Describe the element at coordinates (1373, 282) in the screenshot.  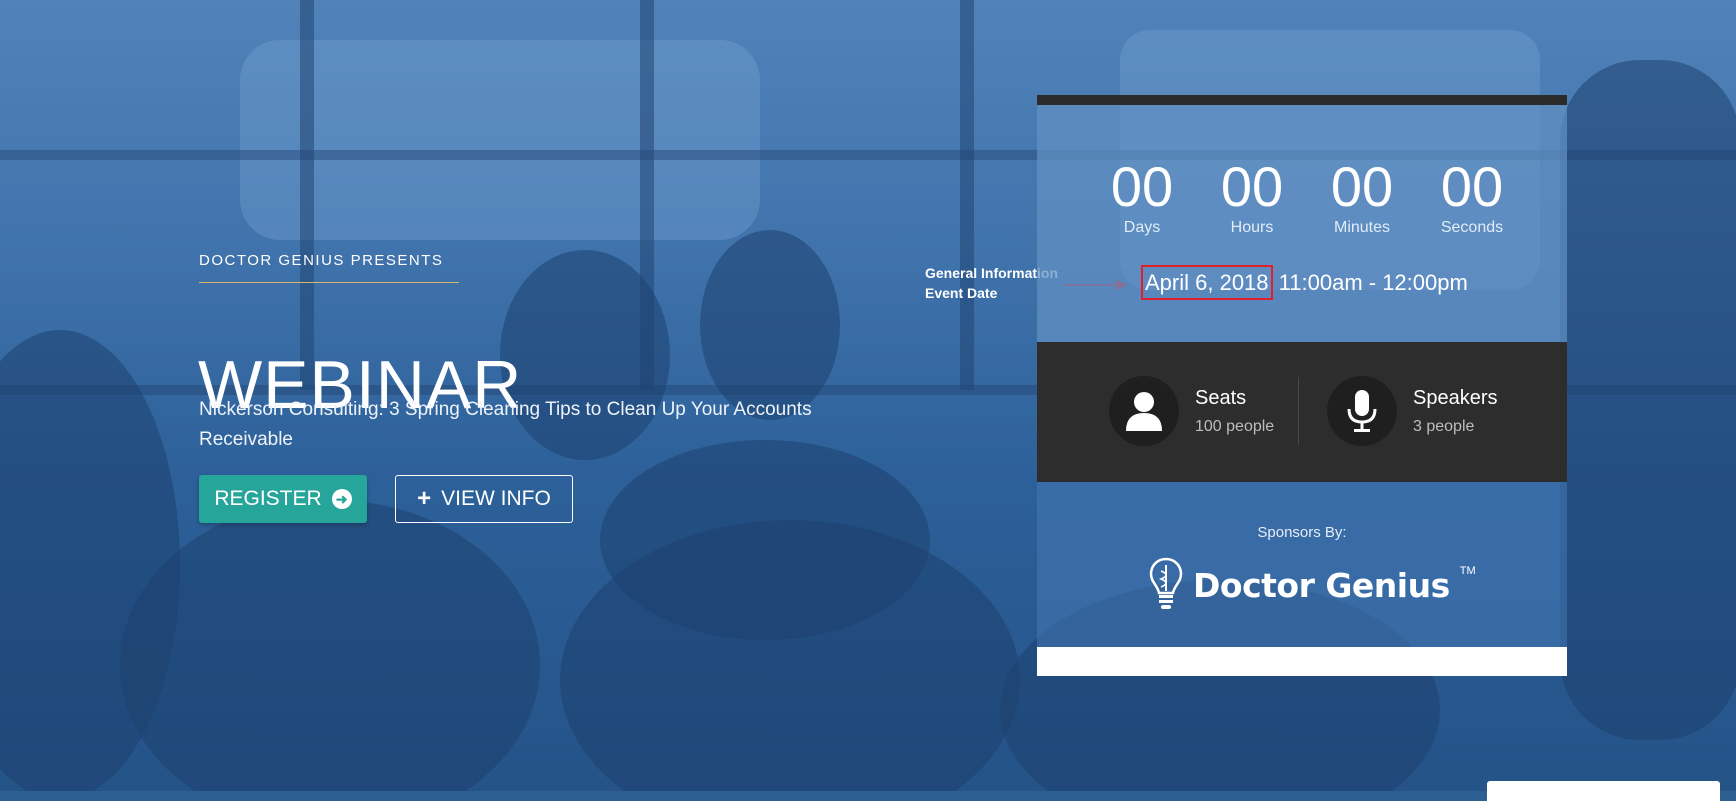
I see `event-time: 11:00am - 12:00pm` at that location.